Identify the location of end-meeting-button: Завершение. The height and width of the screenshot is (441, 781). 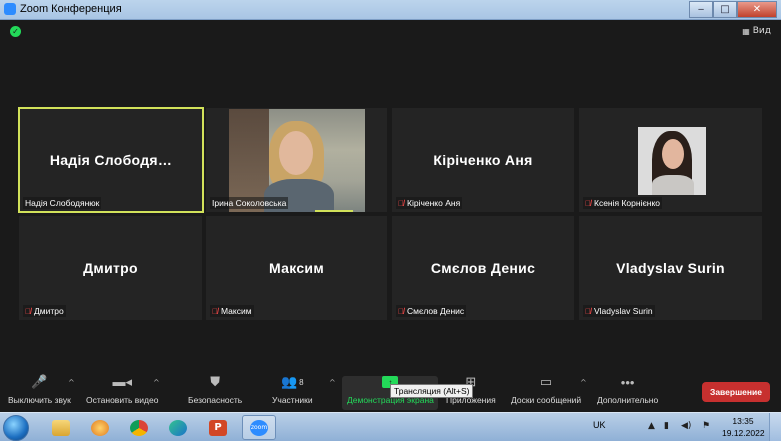
(736, 392).